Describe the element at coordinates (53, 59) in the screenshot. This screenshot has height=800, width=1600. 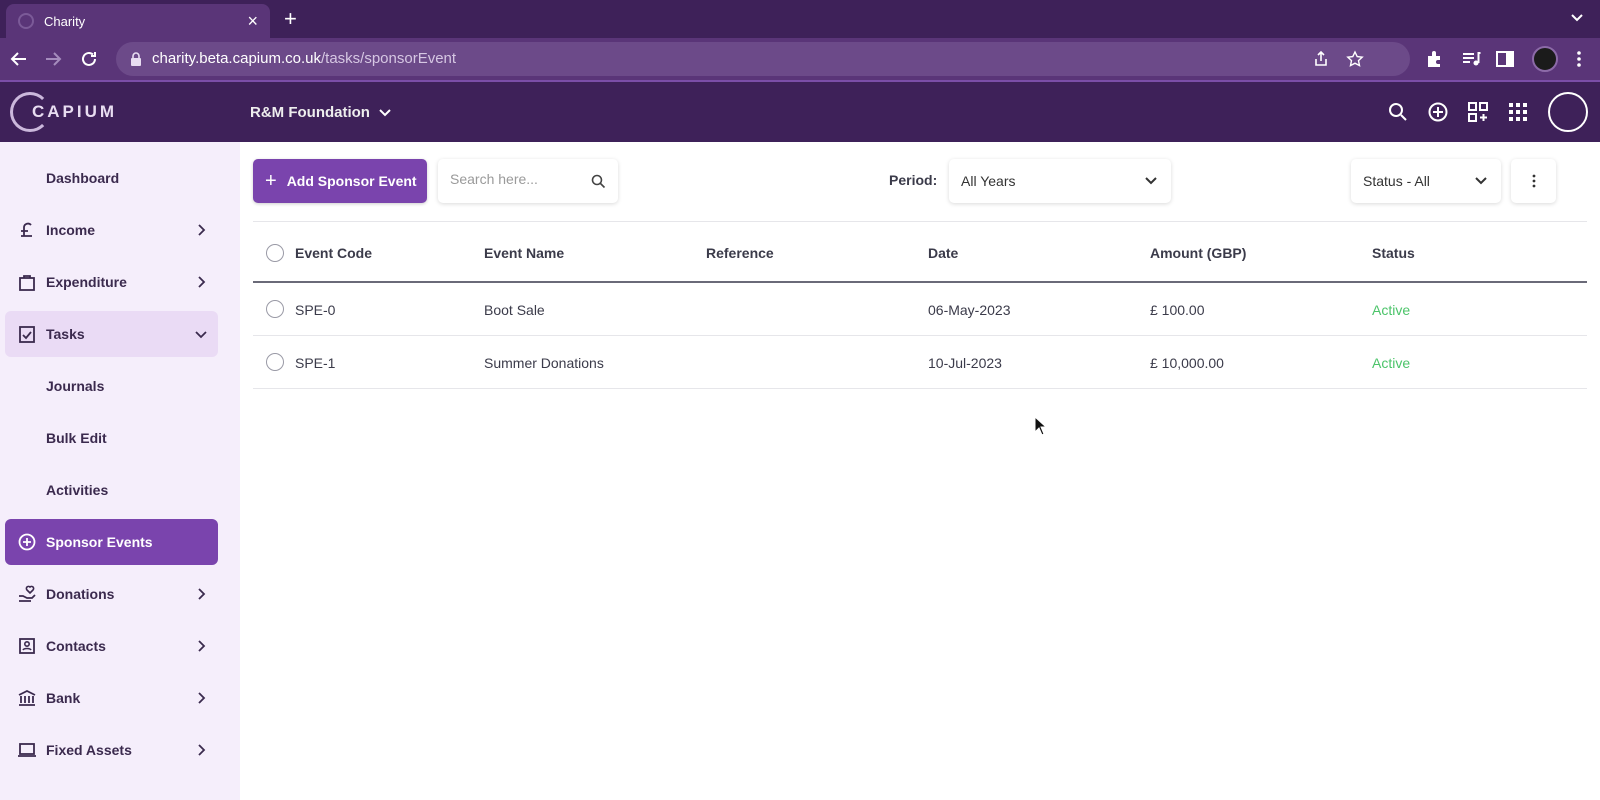
I see `forward-arrow-icon` at that location.